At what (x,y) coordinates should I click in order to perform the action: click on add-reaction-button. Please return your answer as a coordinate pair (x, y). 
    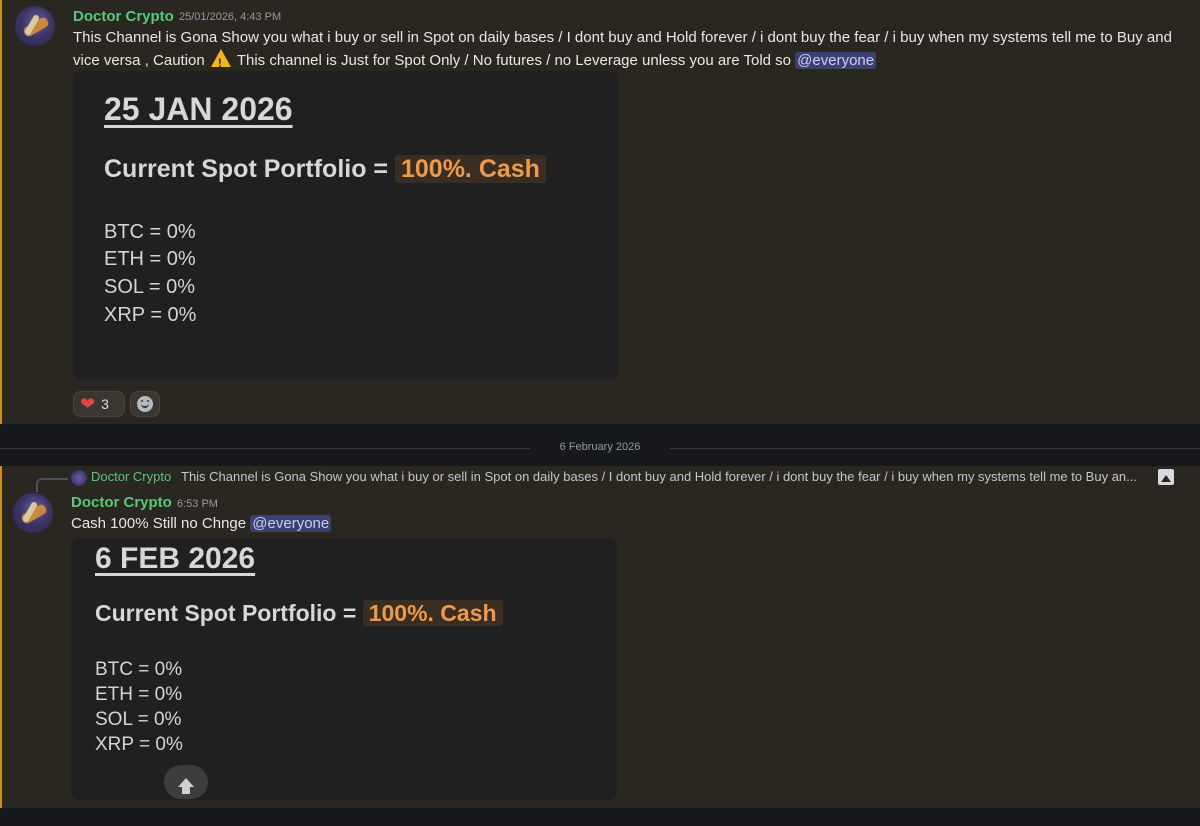
    Looking at the image, I should click on (145, 404).